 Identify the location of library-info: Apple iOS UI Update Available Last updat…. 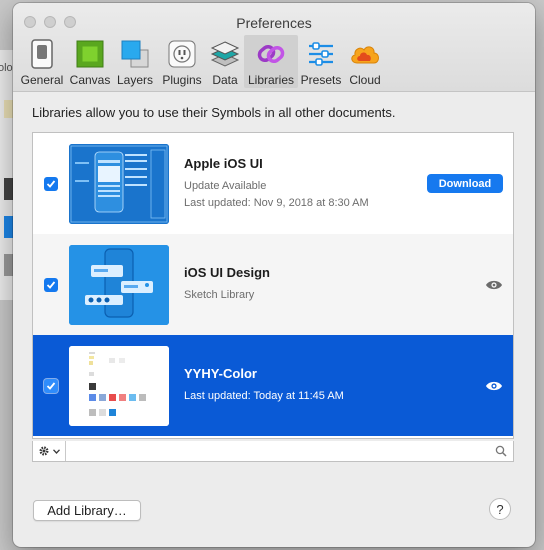
(276, 184).